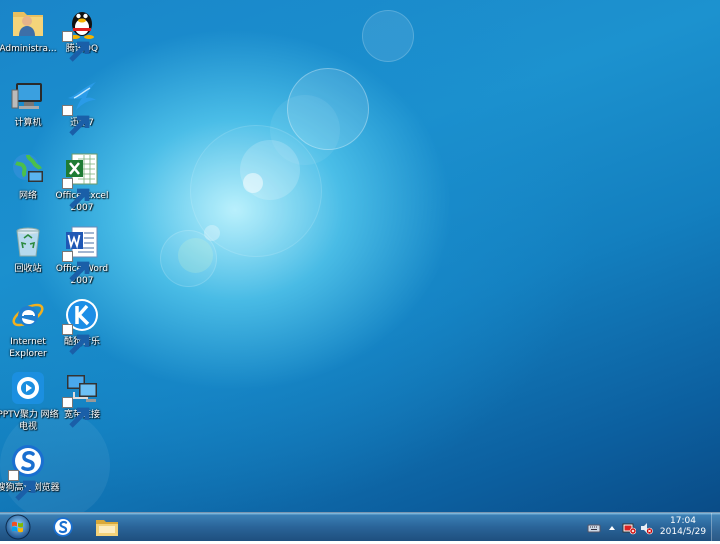  I want to click on desktop-icon-word: Office Word 2007, so click(82, 255).